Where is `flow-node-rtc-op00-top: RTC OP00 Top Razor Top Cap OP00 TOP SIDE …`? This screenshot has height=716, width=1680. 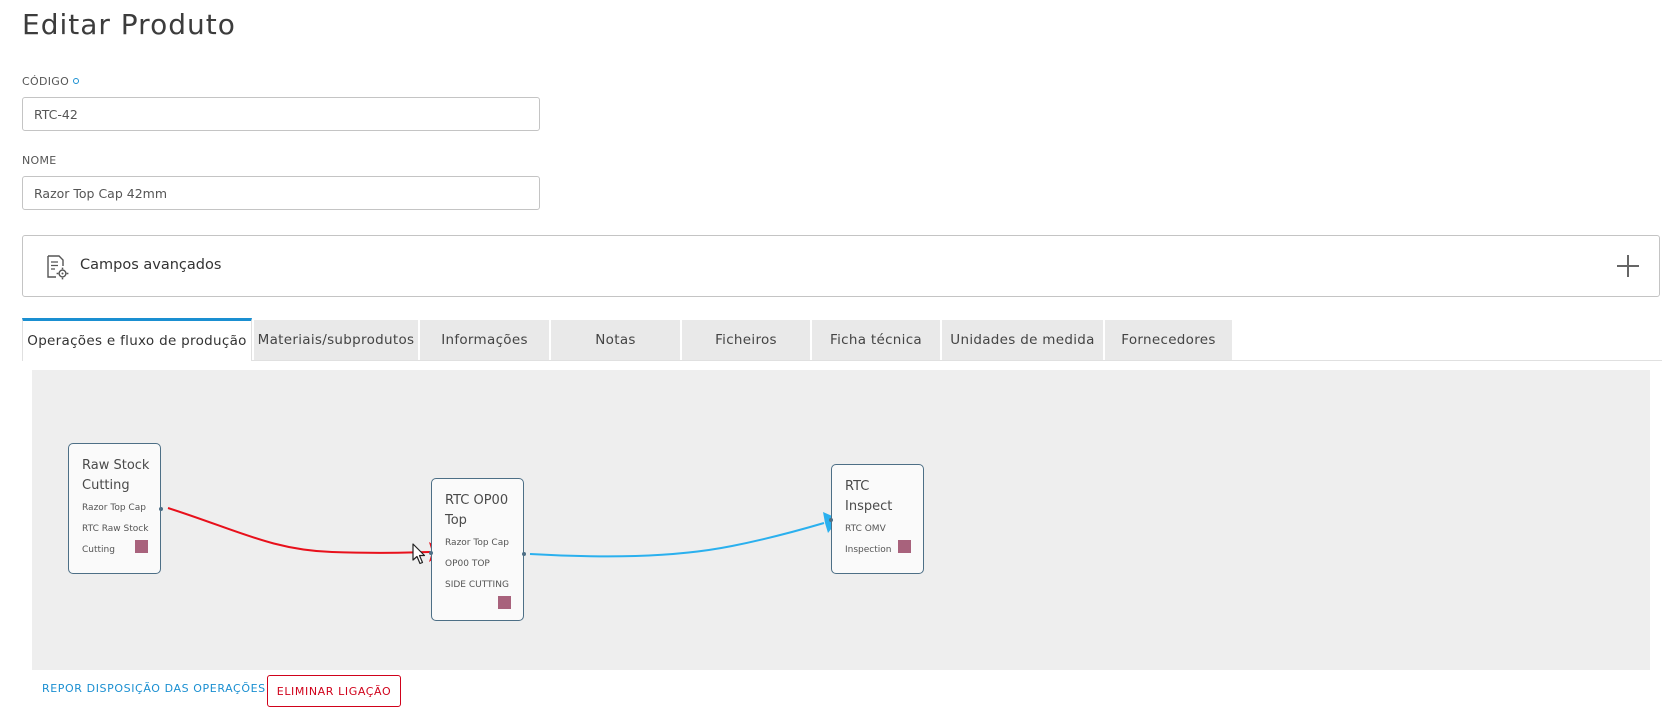
flow-node-rtc-op00-top: RTC OP00 Top Razor Top Cap OP00 TOP SIDE … is located at coordinates (477, 549).